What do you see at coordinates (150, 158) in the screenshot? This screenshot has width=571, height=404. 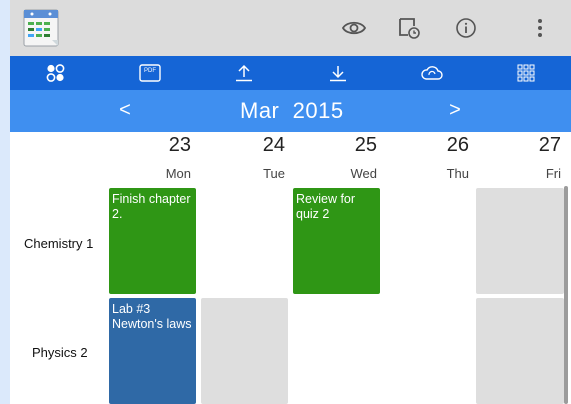 I see `day-header-mon: 23 Mon` at bounding box center [150, 158].